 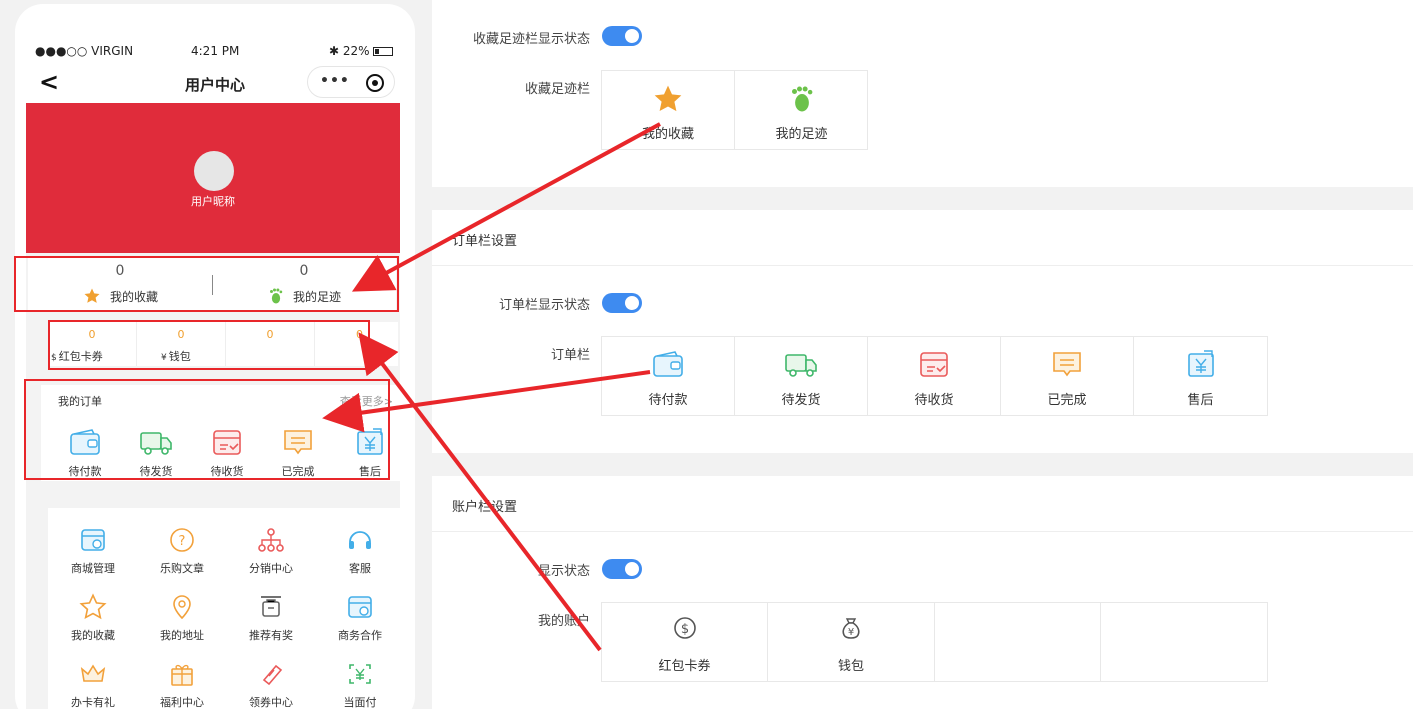 I want to click on account-grid-coupons: $ 红包卡券, so click(x=685, y=642).